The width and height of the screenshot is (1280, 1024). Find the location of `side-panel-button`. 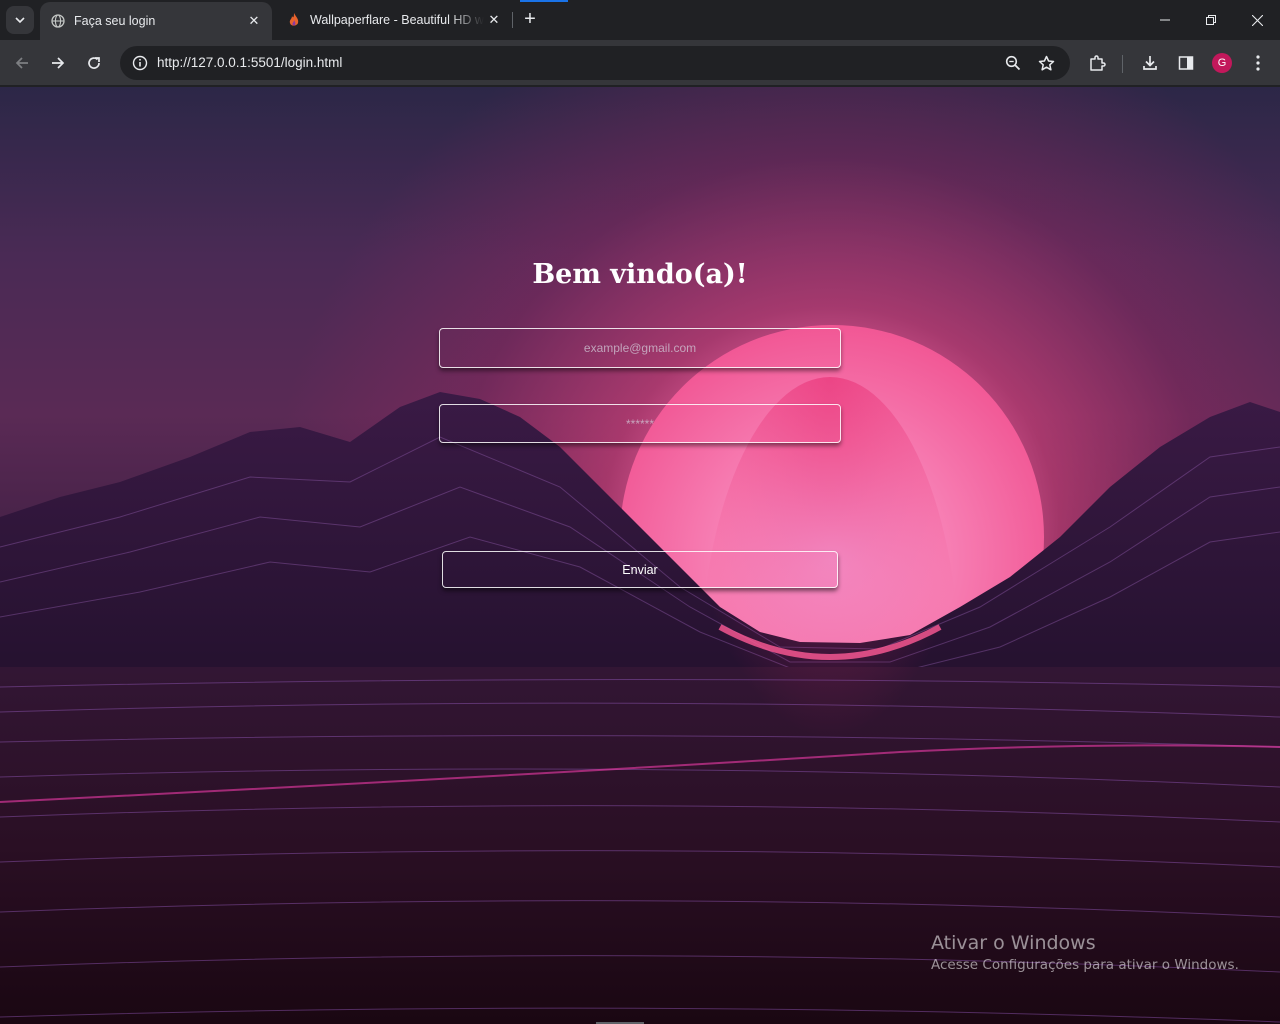

side-panel-button is located at coordinates (1186, 63).